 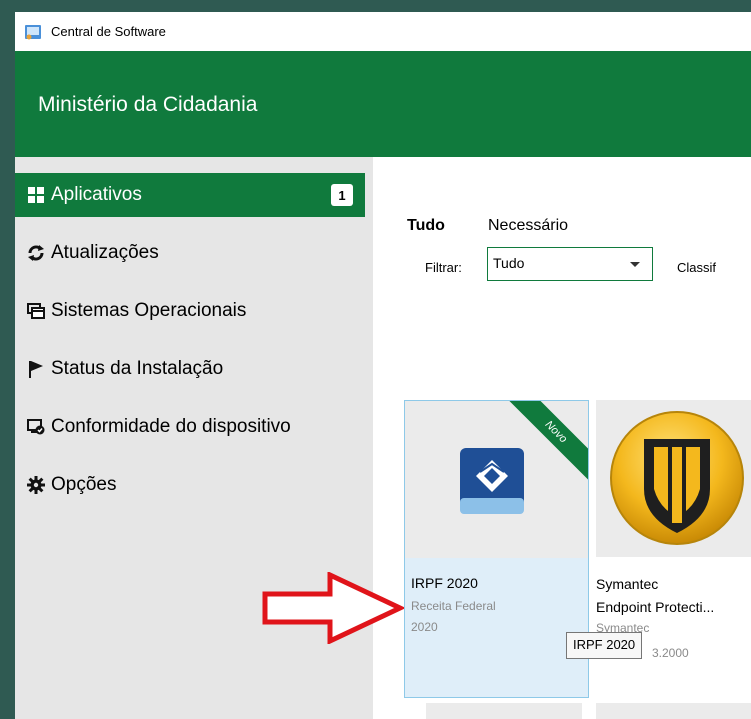 I want to click on title-bar: Central de Software, so click(x=383, y=31).